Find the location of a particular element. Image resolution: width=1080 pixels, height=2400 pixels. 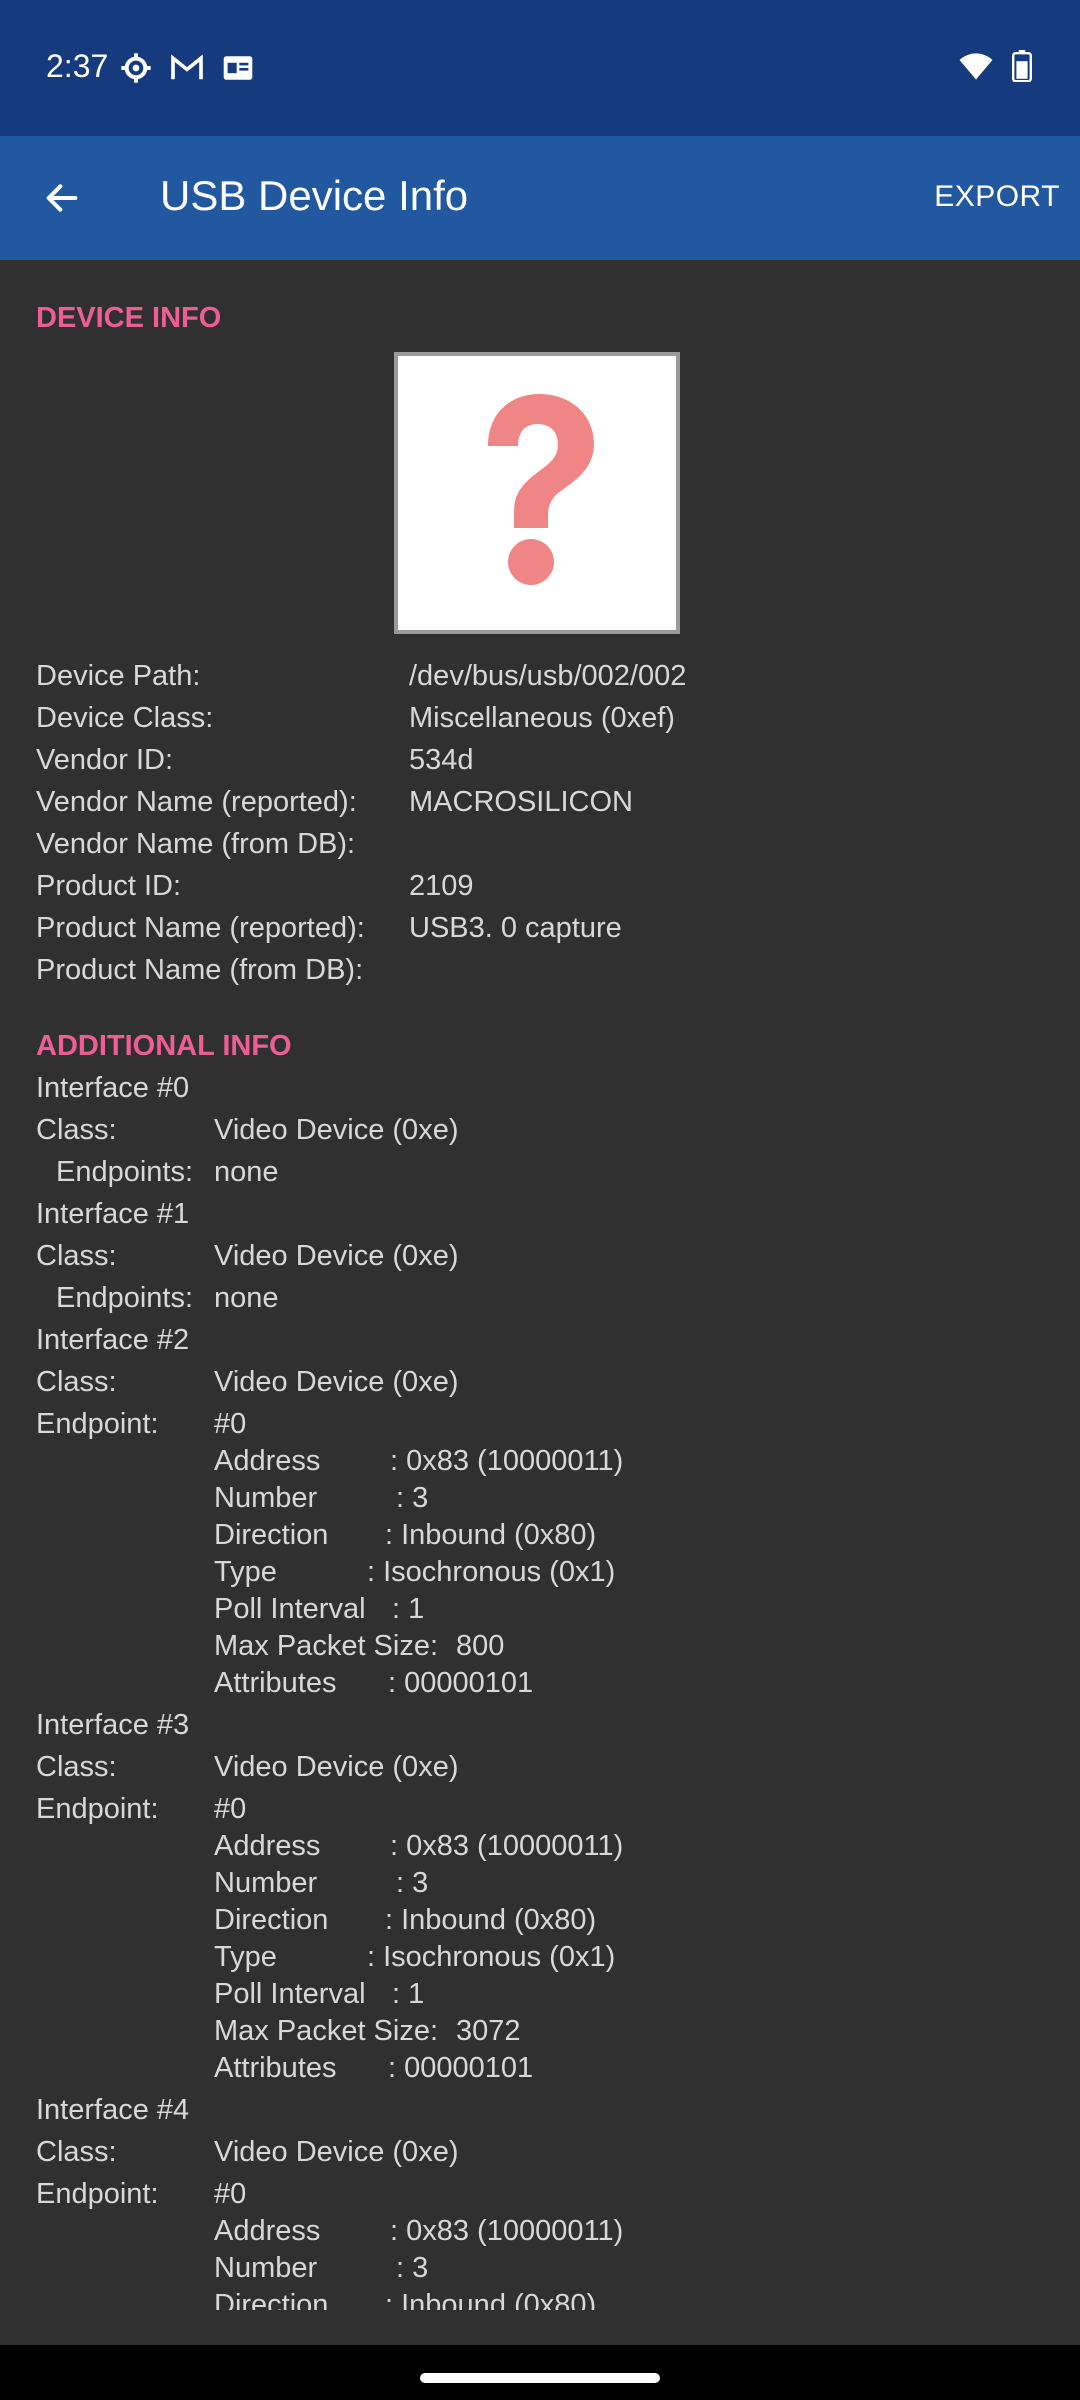

interface-4-address-label: Address is located at coordinates (267, 2231).